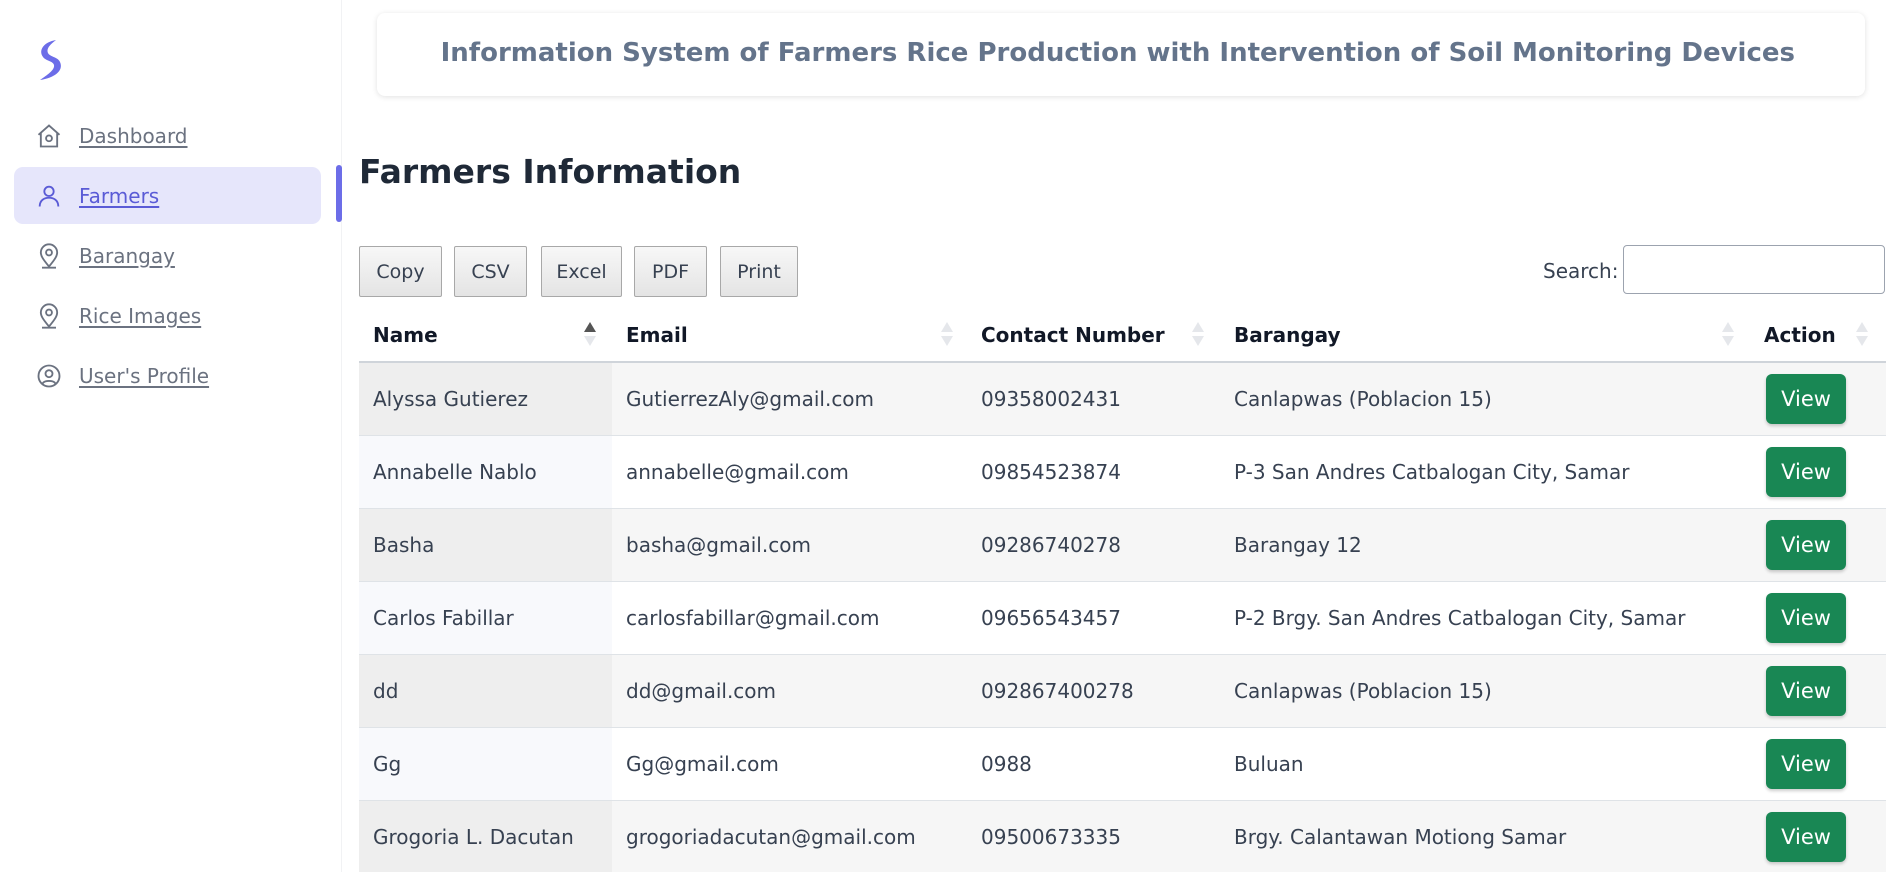  I want to click on cell-email: GutierrezAly@gmail.com, so click(750, 399).